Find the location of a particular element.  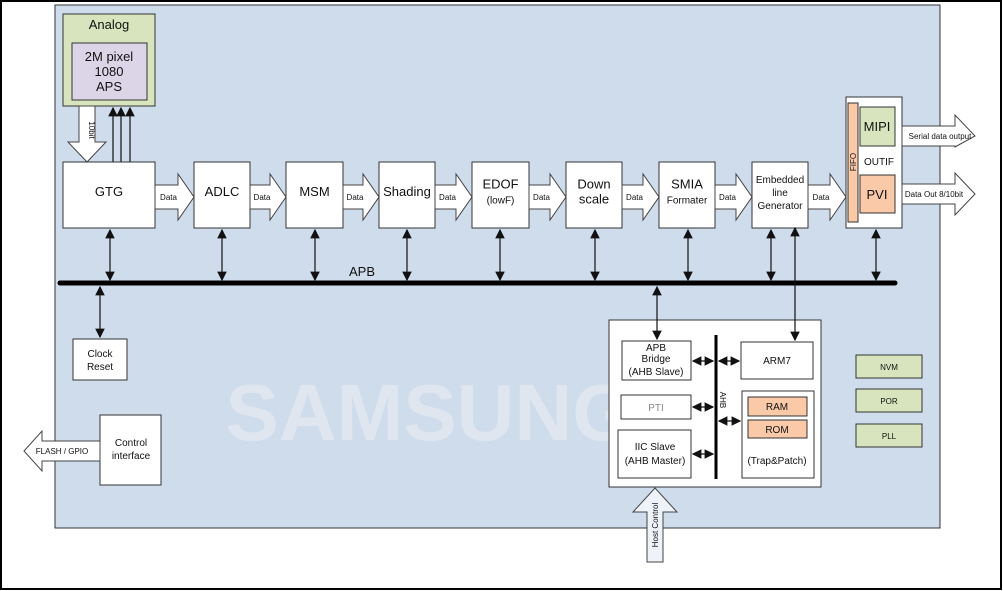

por-block: POR is located at coordinates (889, 400).